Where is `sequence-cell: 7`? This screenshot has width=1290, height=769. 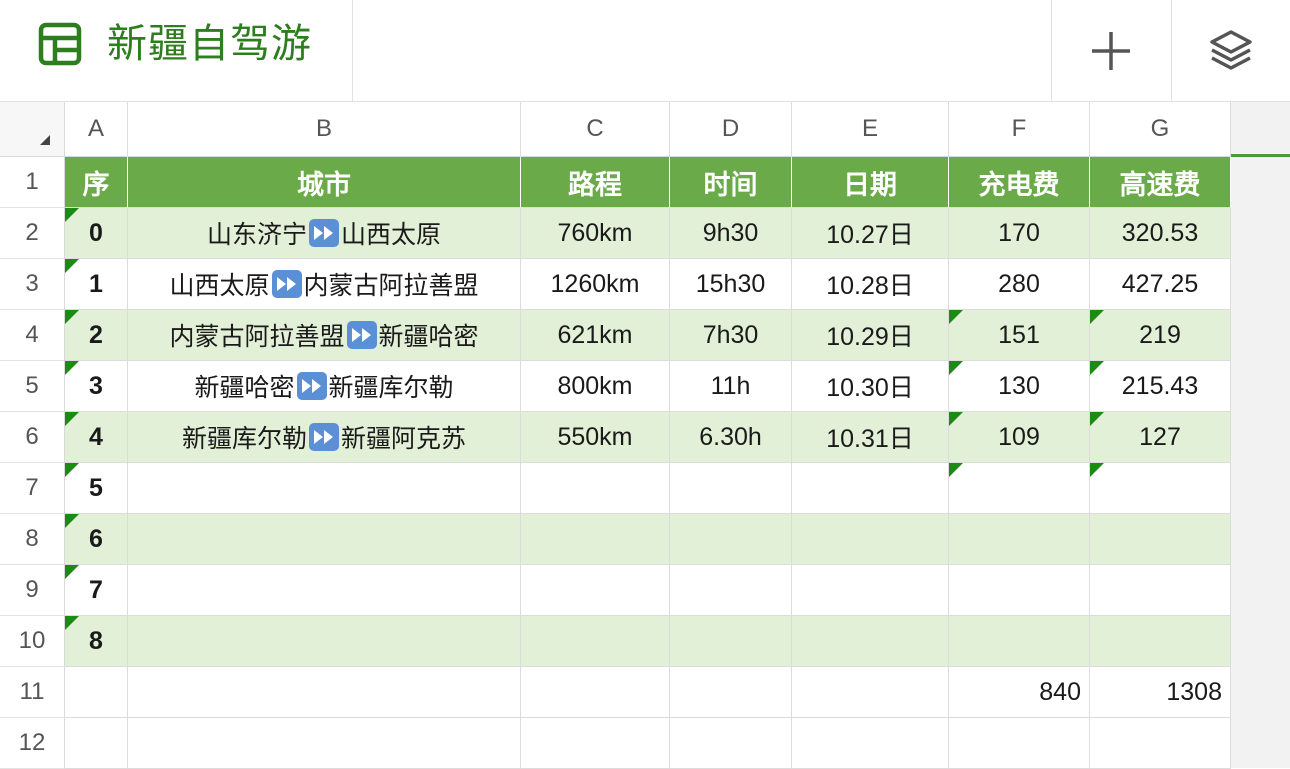
sequence-cell: 7 is located at coordinates (96, 590).